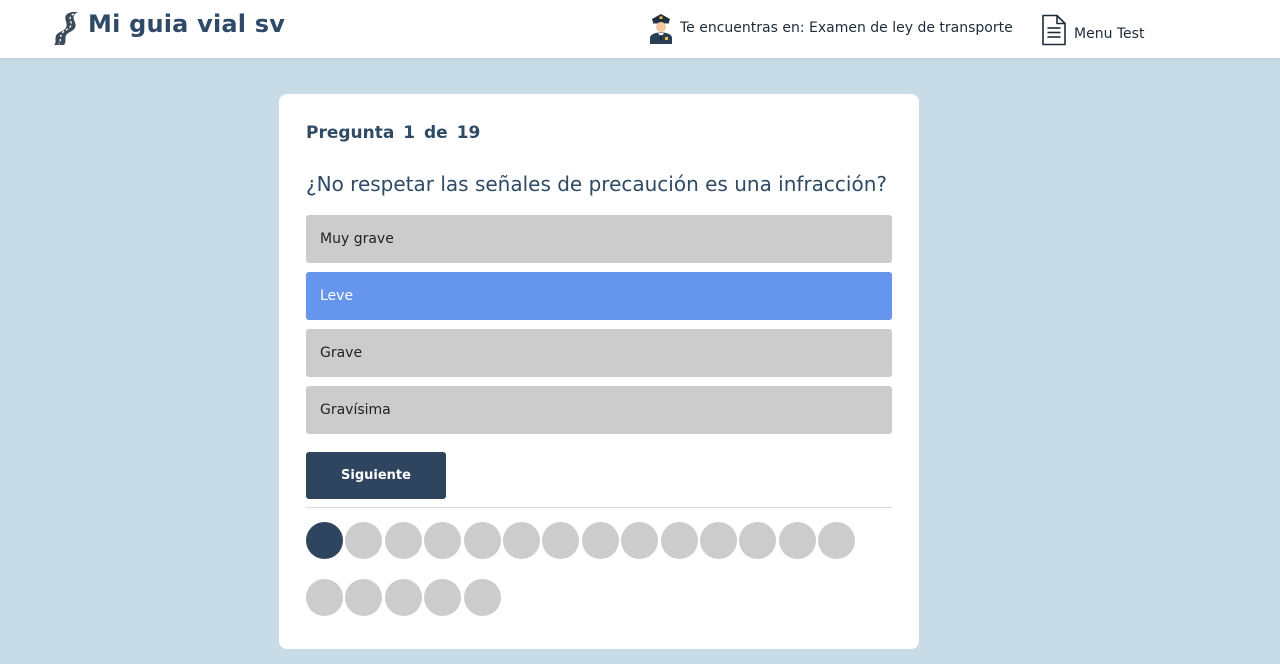  Describe the element at coordinates (376, 475) in the screenshot. I see `next-button: Siguiente` at that location.